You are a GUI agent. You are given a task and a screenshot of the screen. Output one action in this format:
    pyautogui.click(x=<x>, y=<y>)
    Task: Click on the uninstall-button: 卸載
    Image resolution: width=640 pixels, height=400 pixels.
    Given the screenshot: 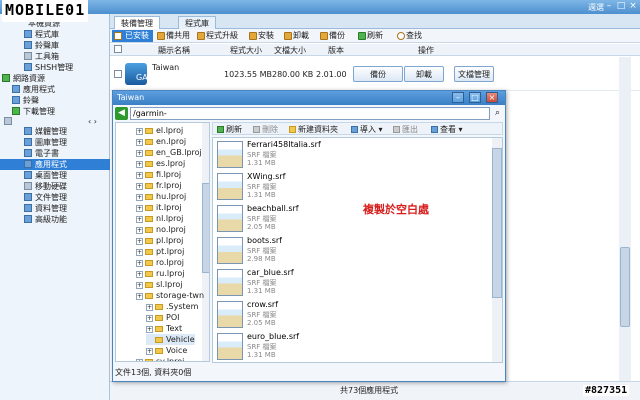 What is the action you would take?
    pyautogui.click(x=295, y=36)
    